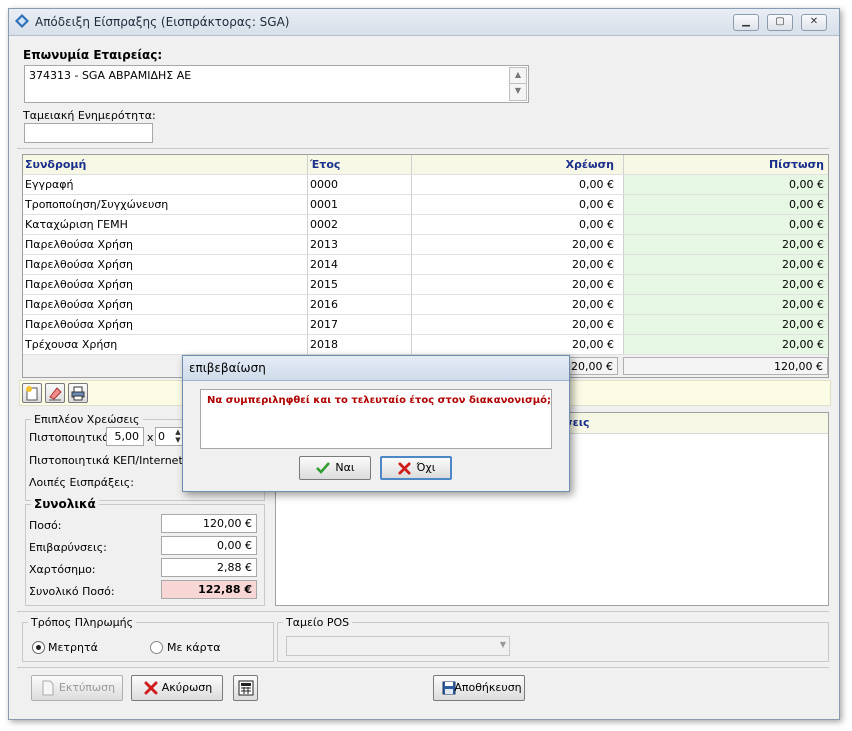 The width and height of the screenshot is (852, 731). Describe the element at coordinates (345, 467) in the screenshot. I see `yes-button-label: Ναι` at that location.